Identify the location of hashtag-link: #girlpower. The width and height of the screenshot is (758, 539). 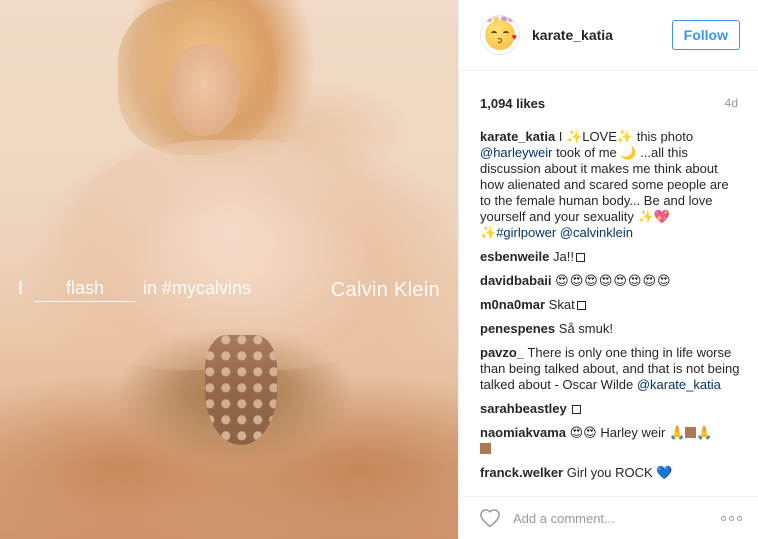
(526, 232).